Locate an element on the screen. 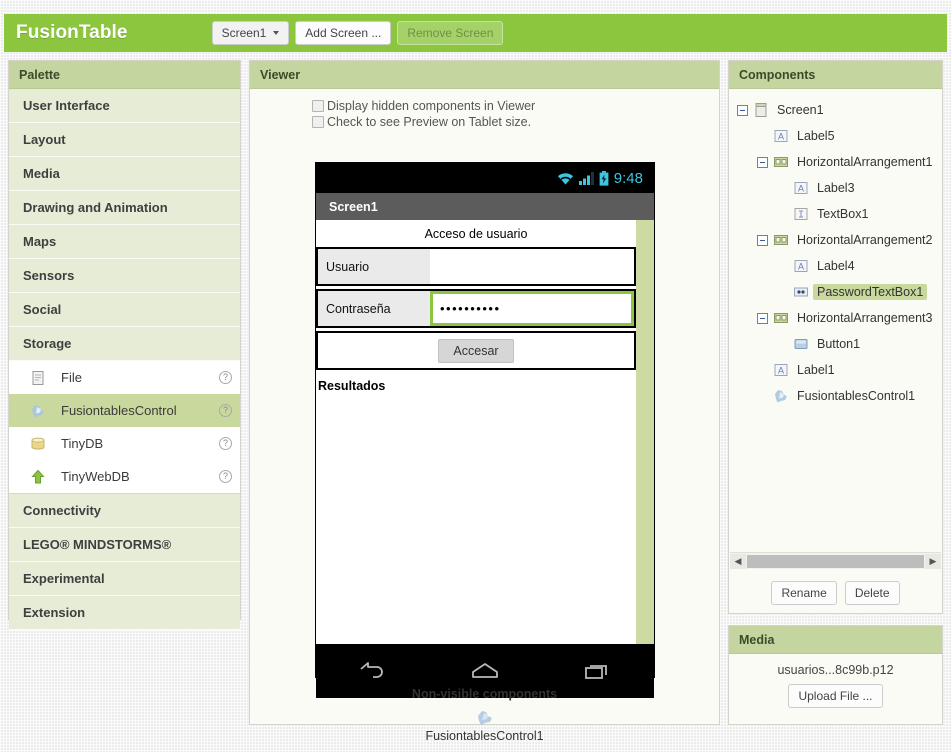 The image size is (951, 752). palette-section-sensors: Sensors is located at coordinates (124, 276).